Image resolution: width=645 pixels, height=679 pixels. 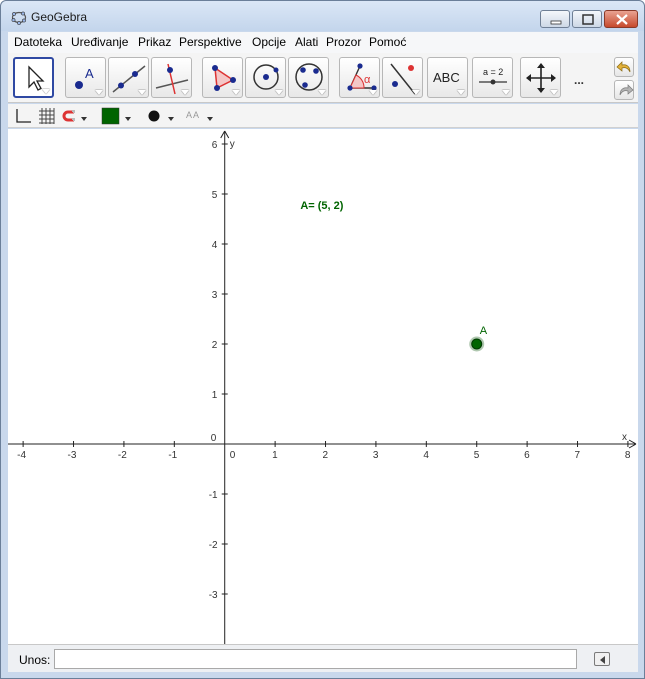 I want to click on maximize-button, so click(x=587, y=19).